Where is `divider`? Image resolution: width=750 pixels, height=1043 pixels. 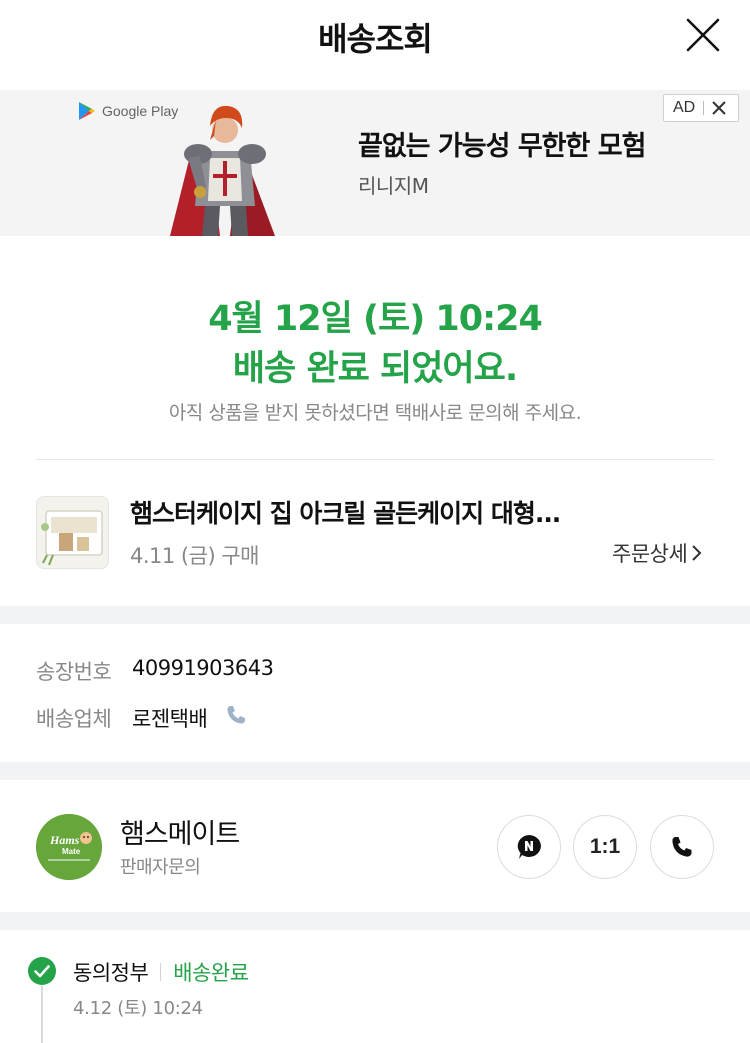
divider is located at coordinates (375, 459).